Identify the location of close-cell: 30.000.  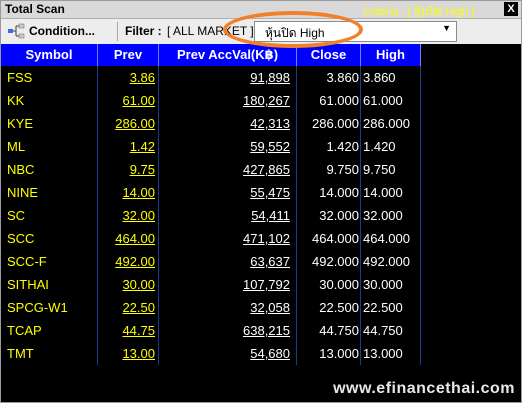
(329, 284).